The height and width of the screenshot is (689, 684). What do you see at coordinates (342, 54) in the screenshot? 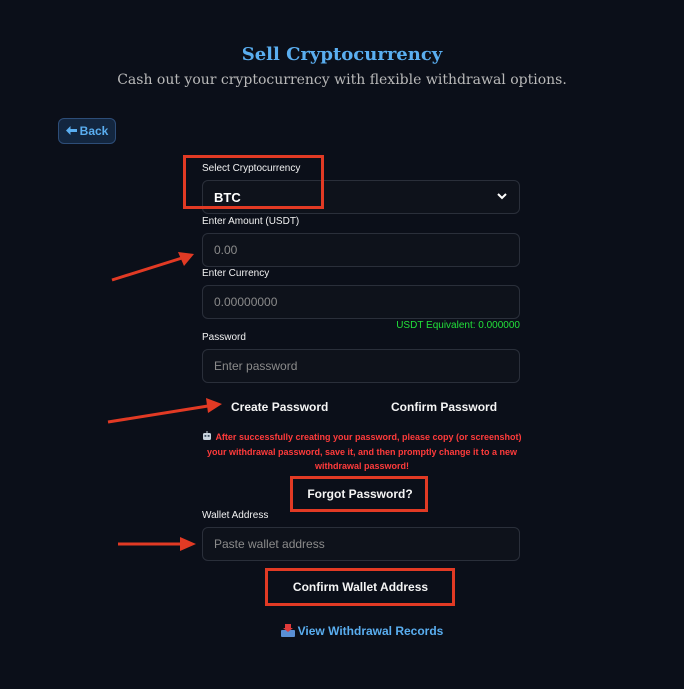
I see `page-title: Sell Cryptocurrency` at bounding box center [342, 54].